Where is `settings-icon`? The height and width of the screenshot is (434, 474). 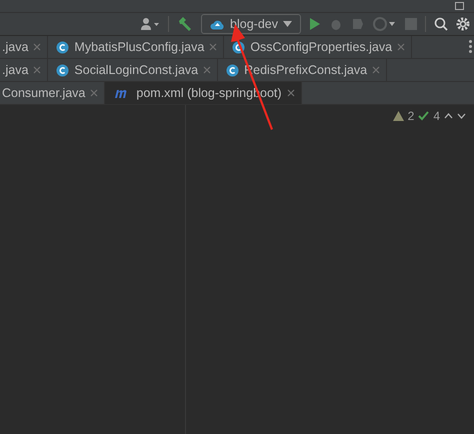 settings-icon is located at coordinates (463, 24).